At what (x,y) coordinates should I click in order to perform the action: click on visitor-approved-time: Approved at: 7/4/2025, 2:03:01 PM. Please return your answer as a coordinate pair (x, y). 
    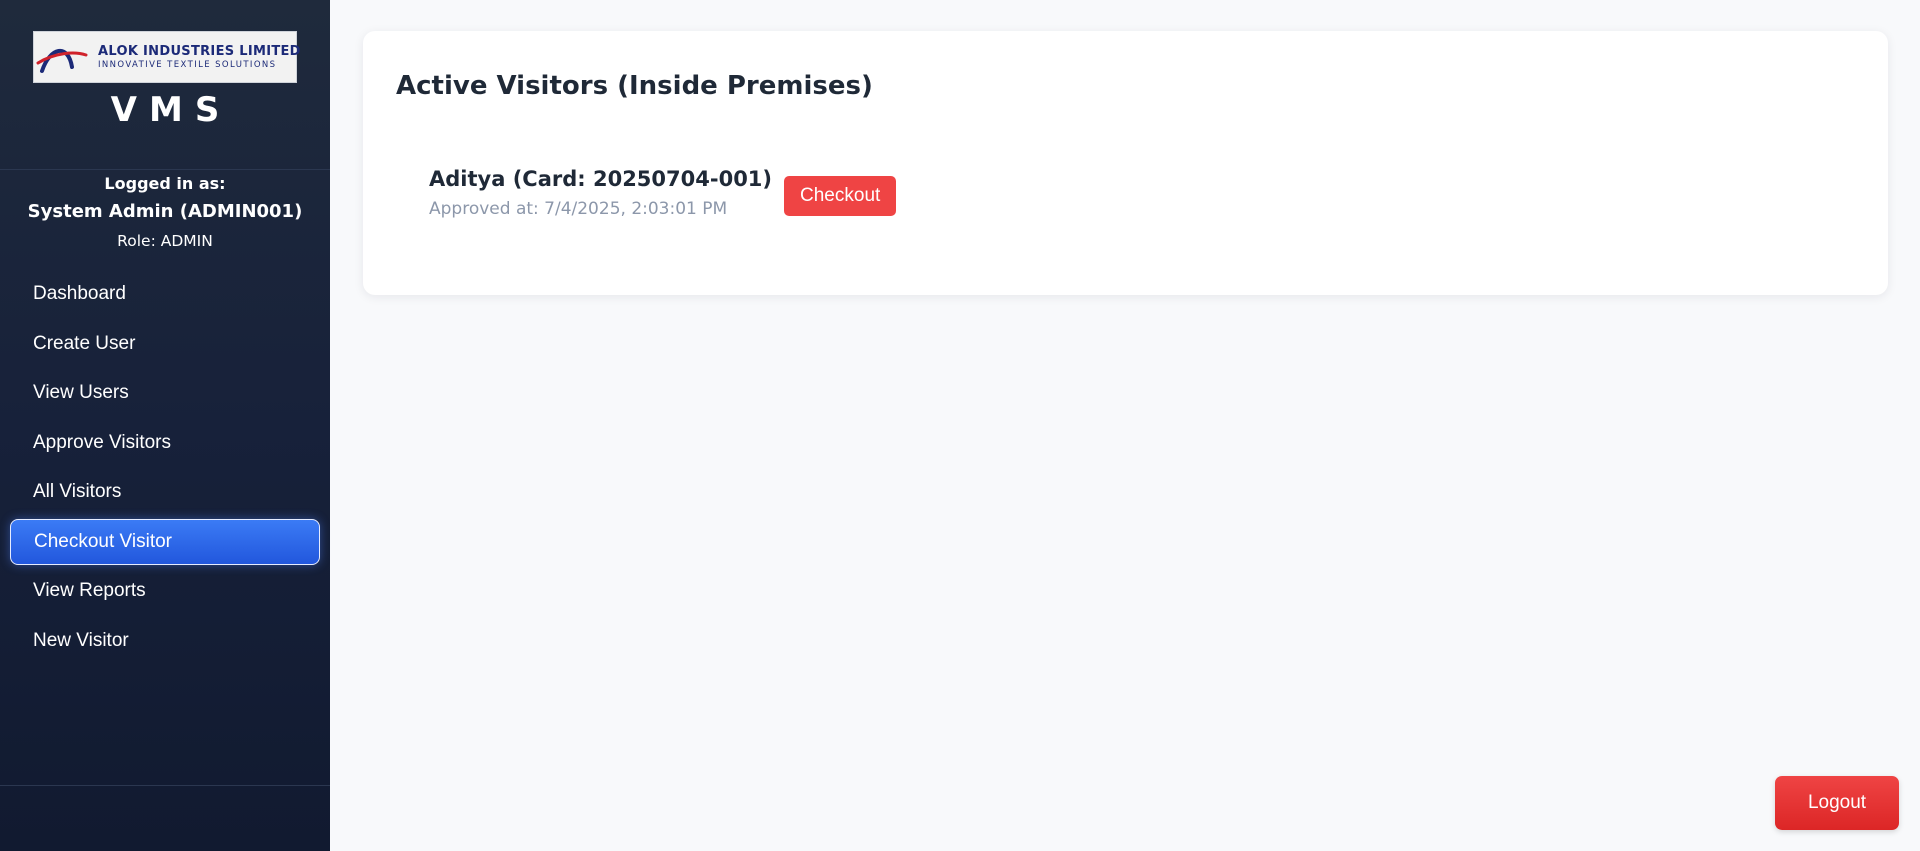
    Looking at the image, I should click on (578, 209).